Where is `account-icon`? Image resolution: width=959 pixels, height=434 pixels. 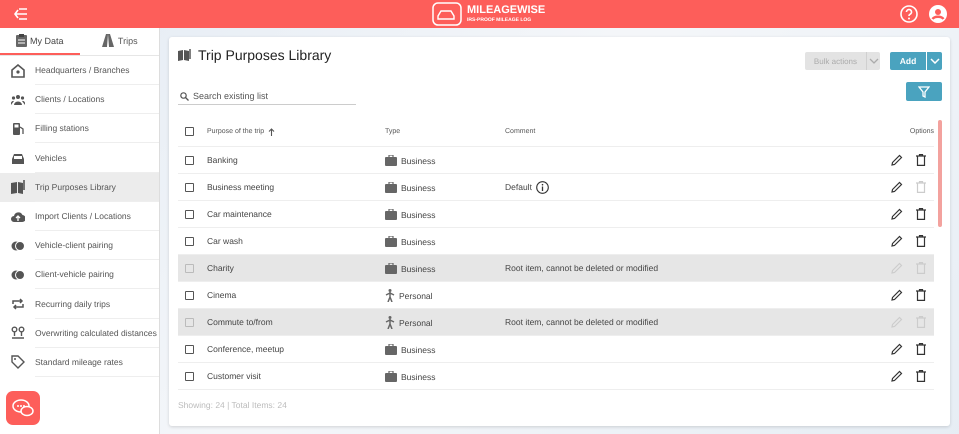
account-icon is located at coordinates (938, 14).